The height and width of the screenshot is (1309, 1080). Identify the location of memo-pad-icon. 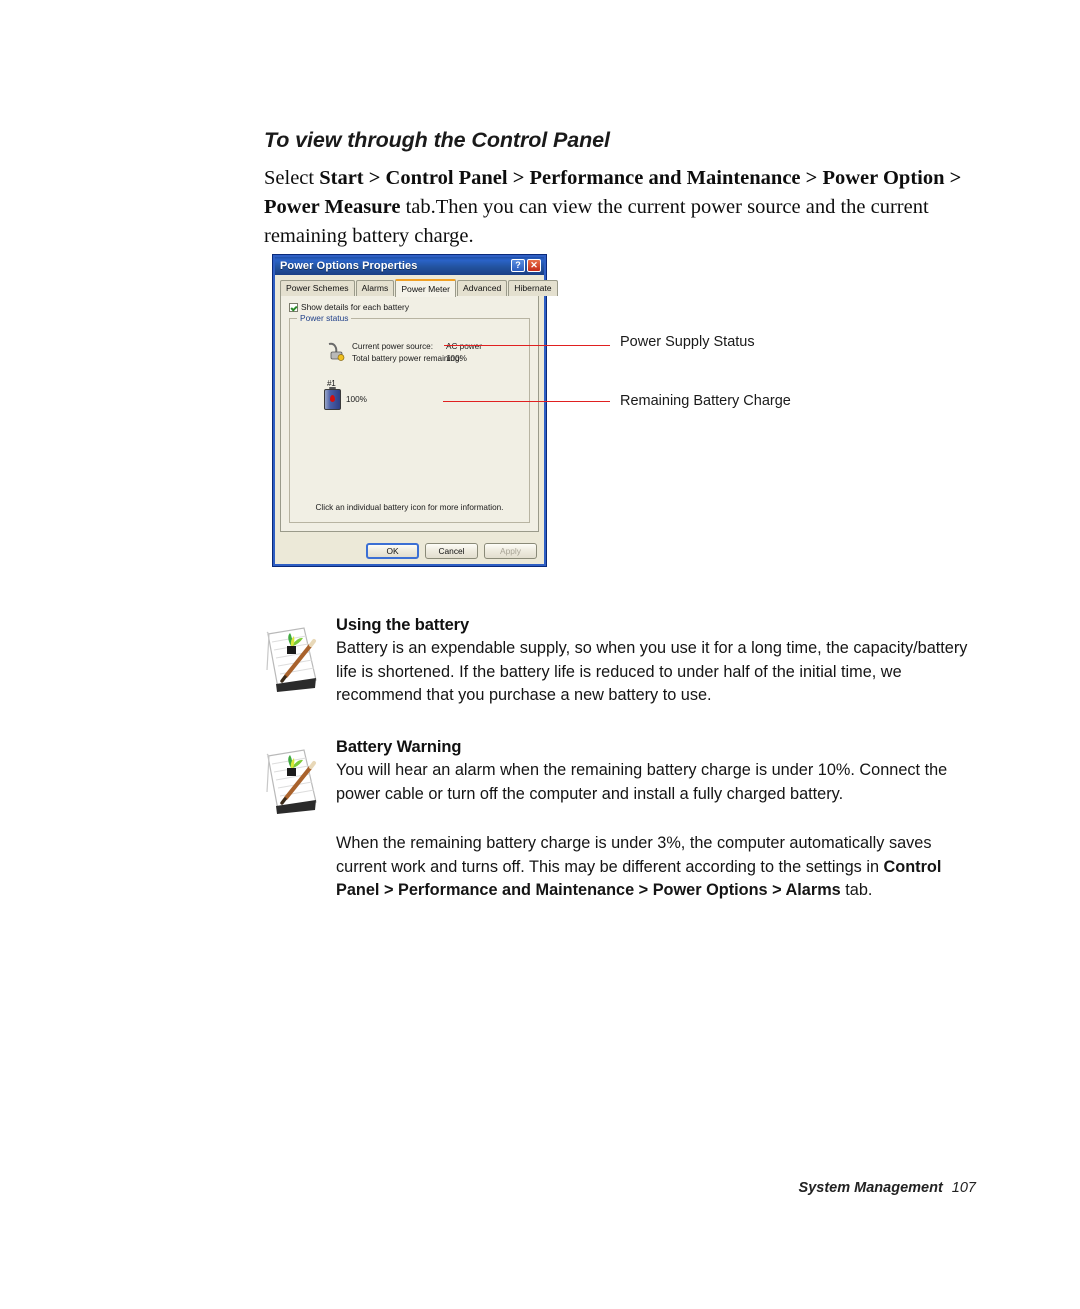
(291, 657).